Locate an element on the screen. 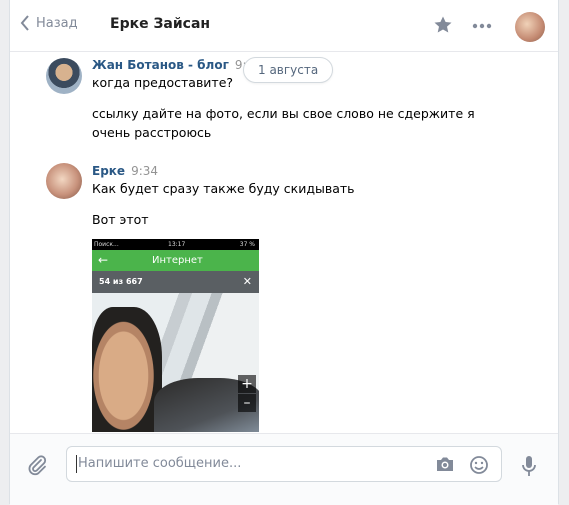 Image resolution: width=569 pixels, height=505 pixels. chevron-left-icon is located at coordinates (24, 23).